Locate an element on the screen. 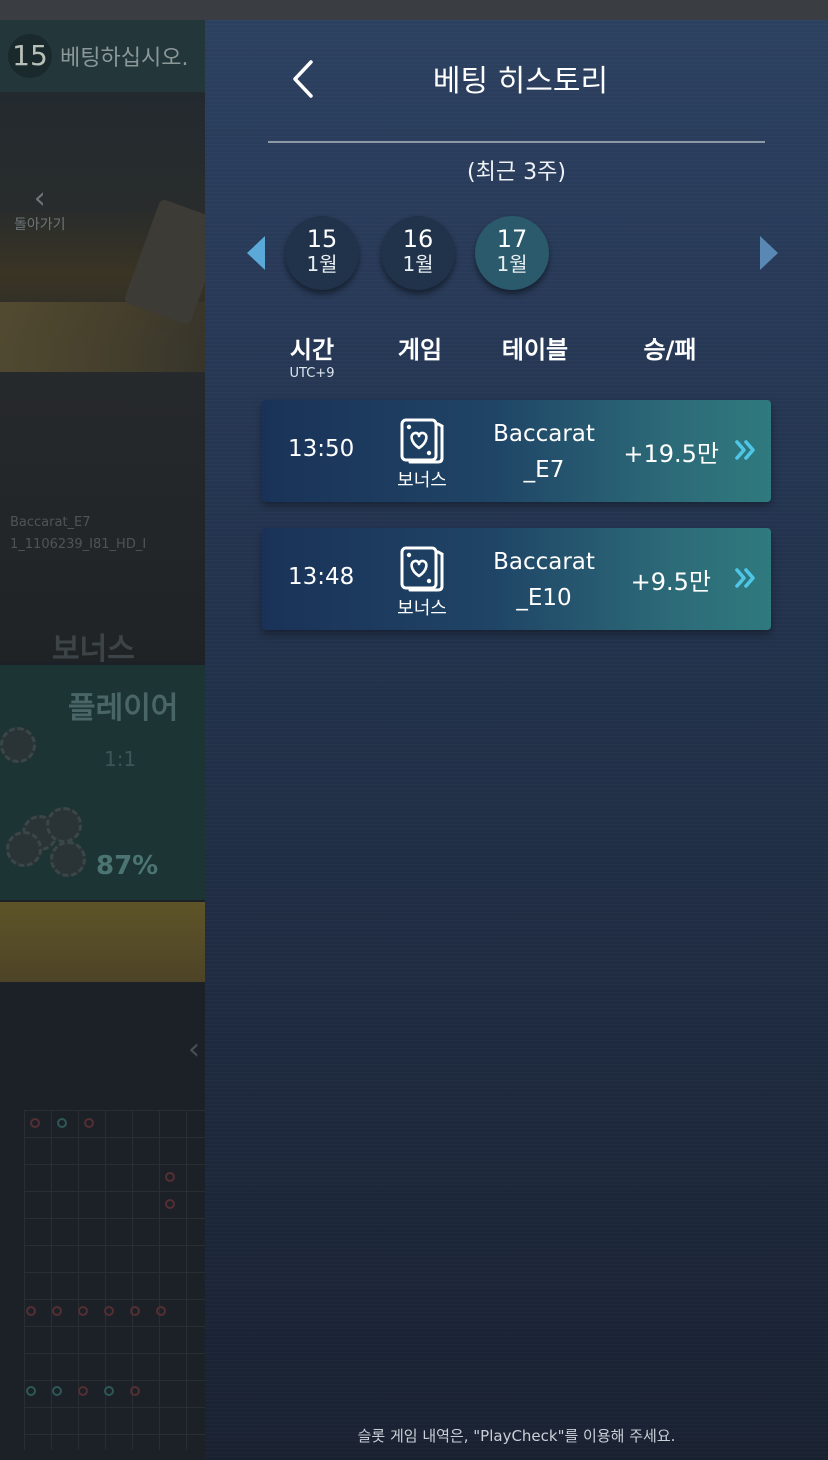 The width and height of the screenshot is (828, 1460). period-subtitle: (최근 3주) is located at coordinates (516, 172).